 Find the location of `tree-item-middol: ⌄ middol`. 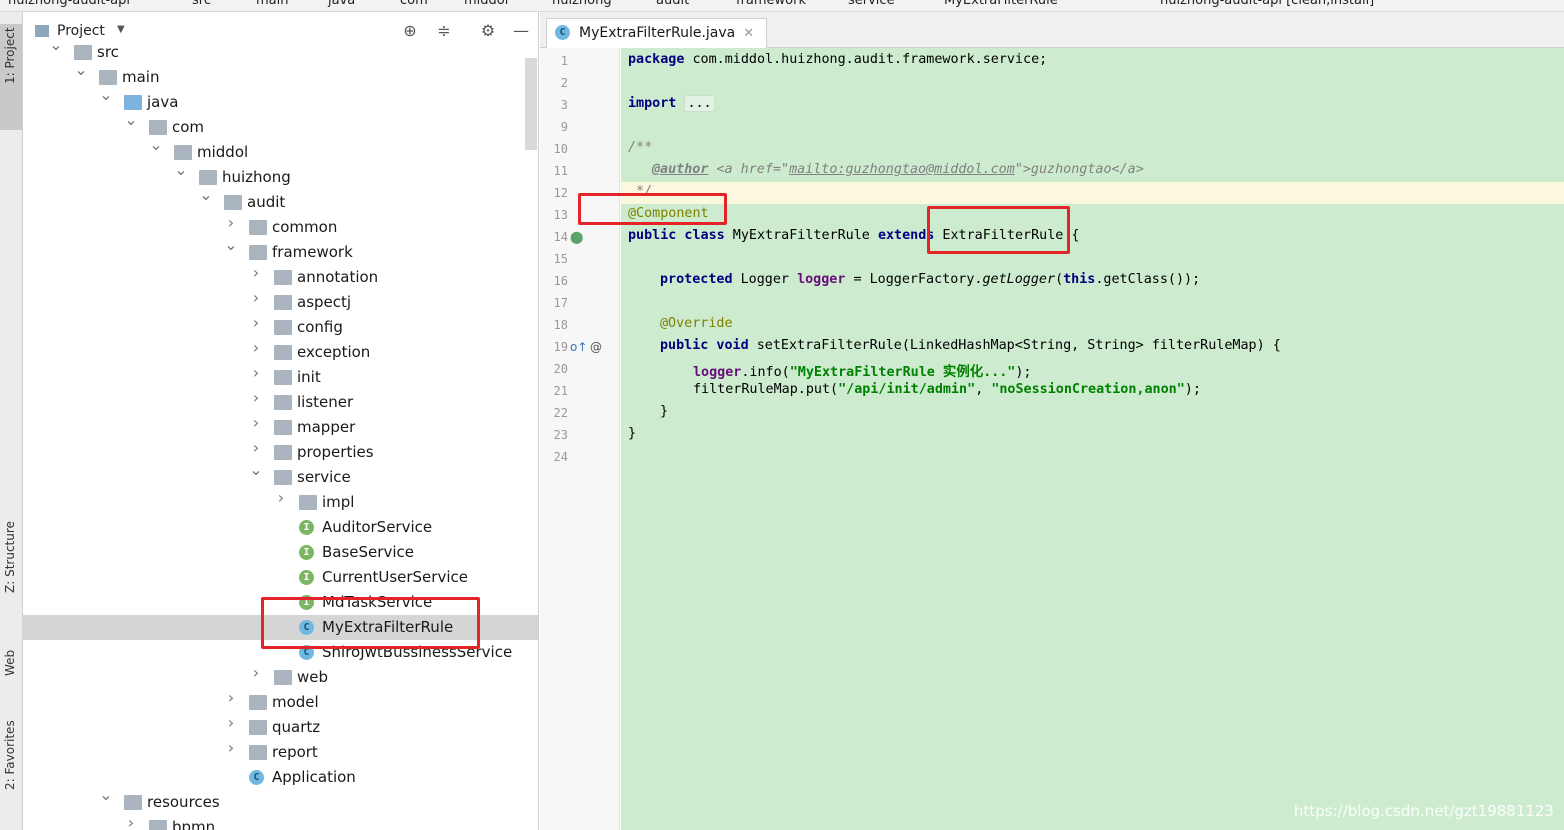

tree-item-middol: ⌄ middol is located at coordinates (280, 151).